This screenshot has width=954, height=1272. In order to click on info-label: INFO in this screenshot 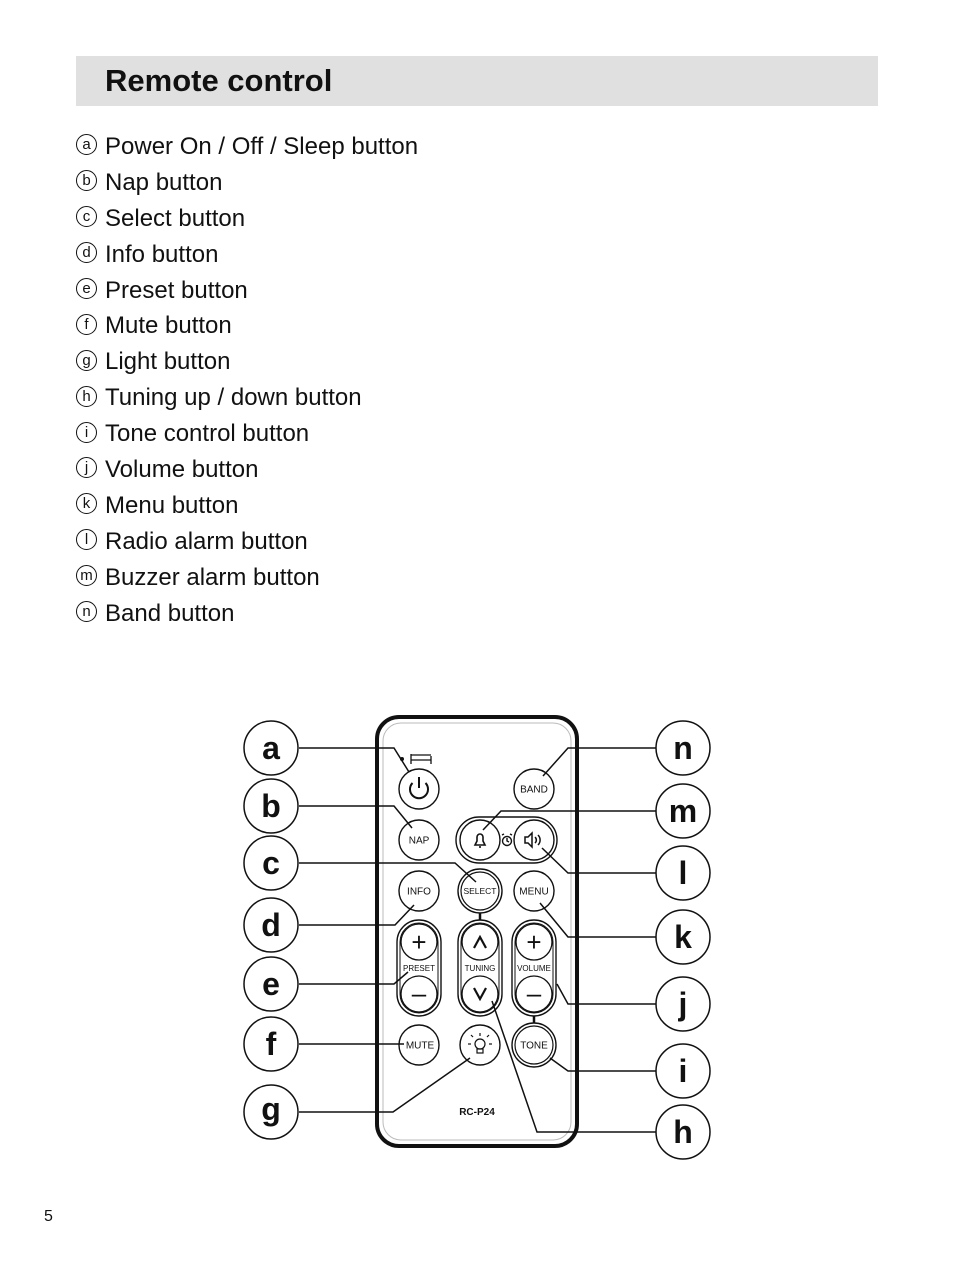, I will do `click(419, 892)`.